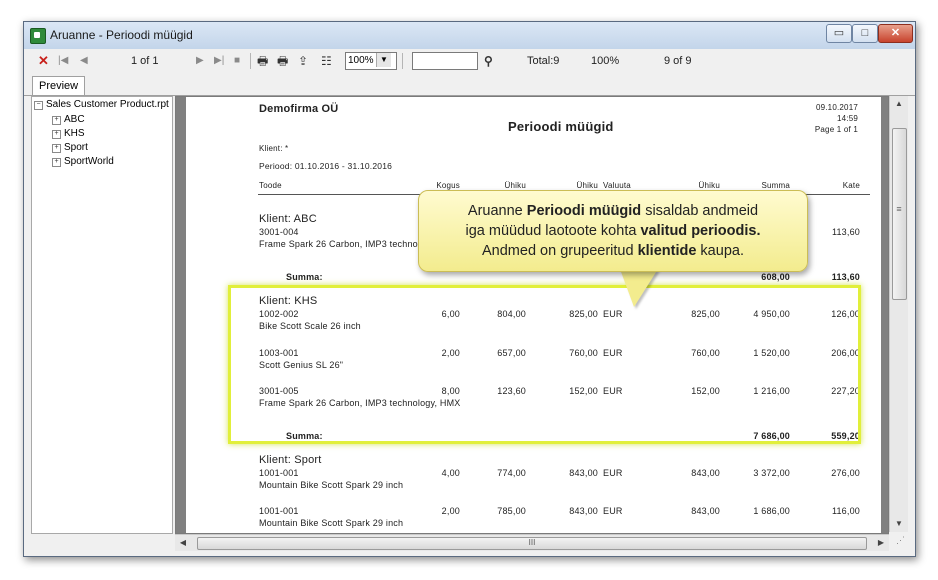 Image resolution: width=938 pixels, height=580 pixels. What do you see at coordinates (511, 473) in the screenshot?
I see `row-unit-cost: 774,00` at bounding box center [511, 473].